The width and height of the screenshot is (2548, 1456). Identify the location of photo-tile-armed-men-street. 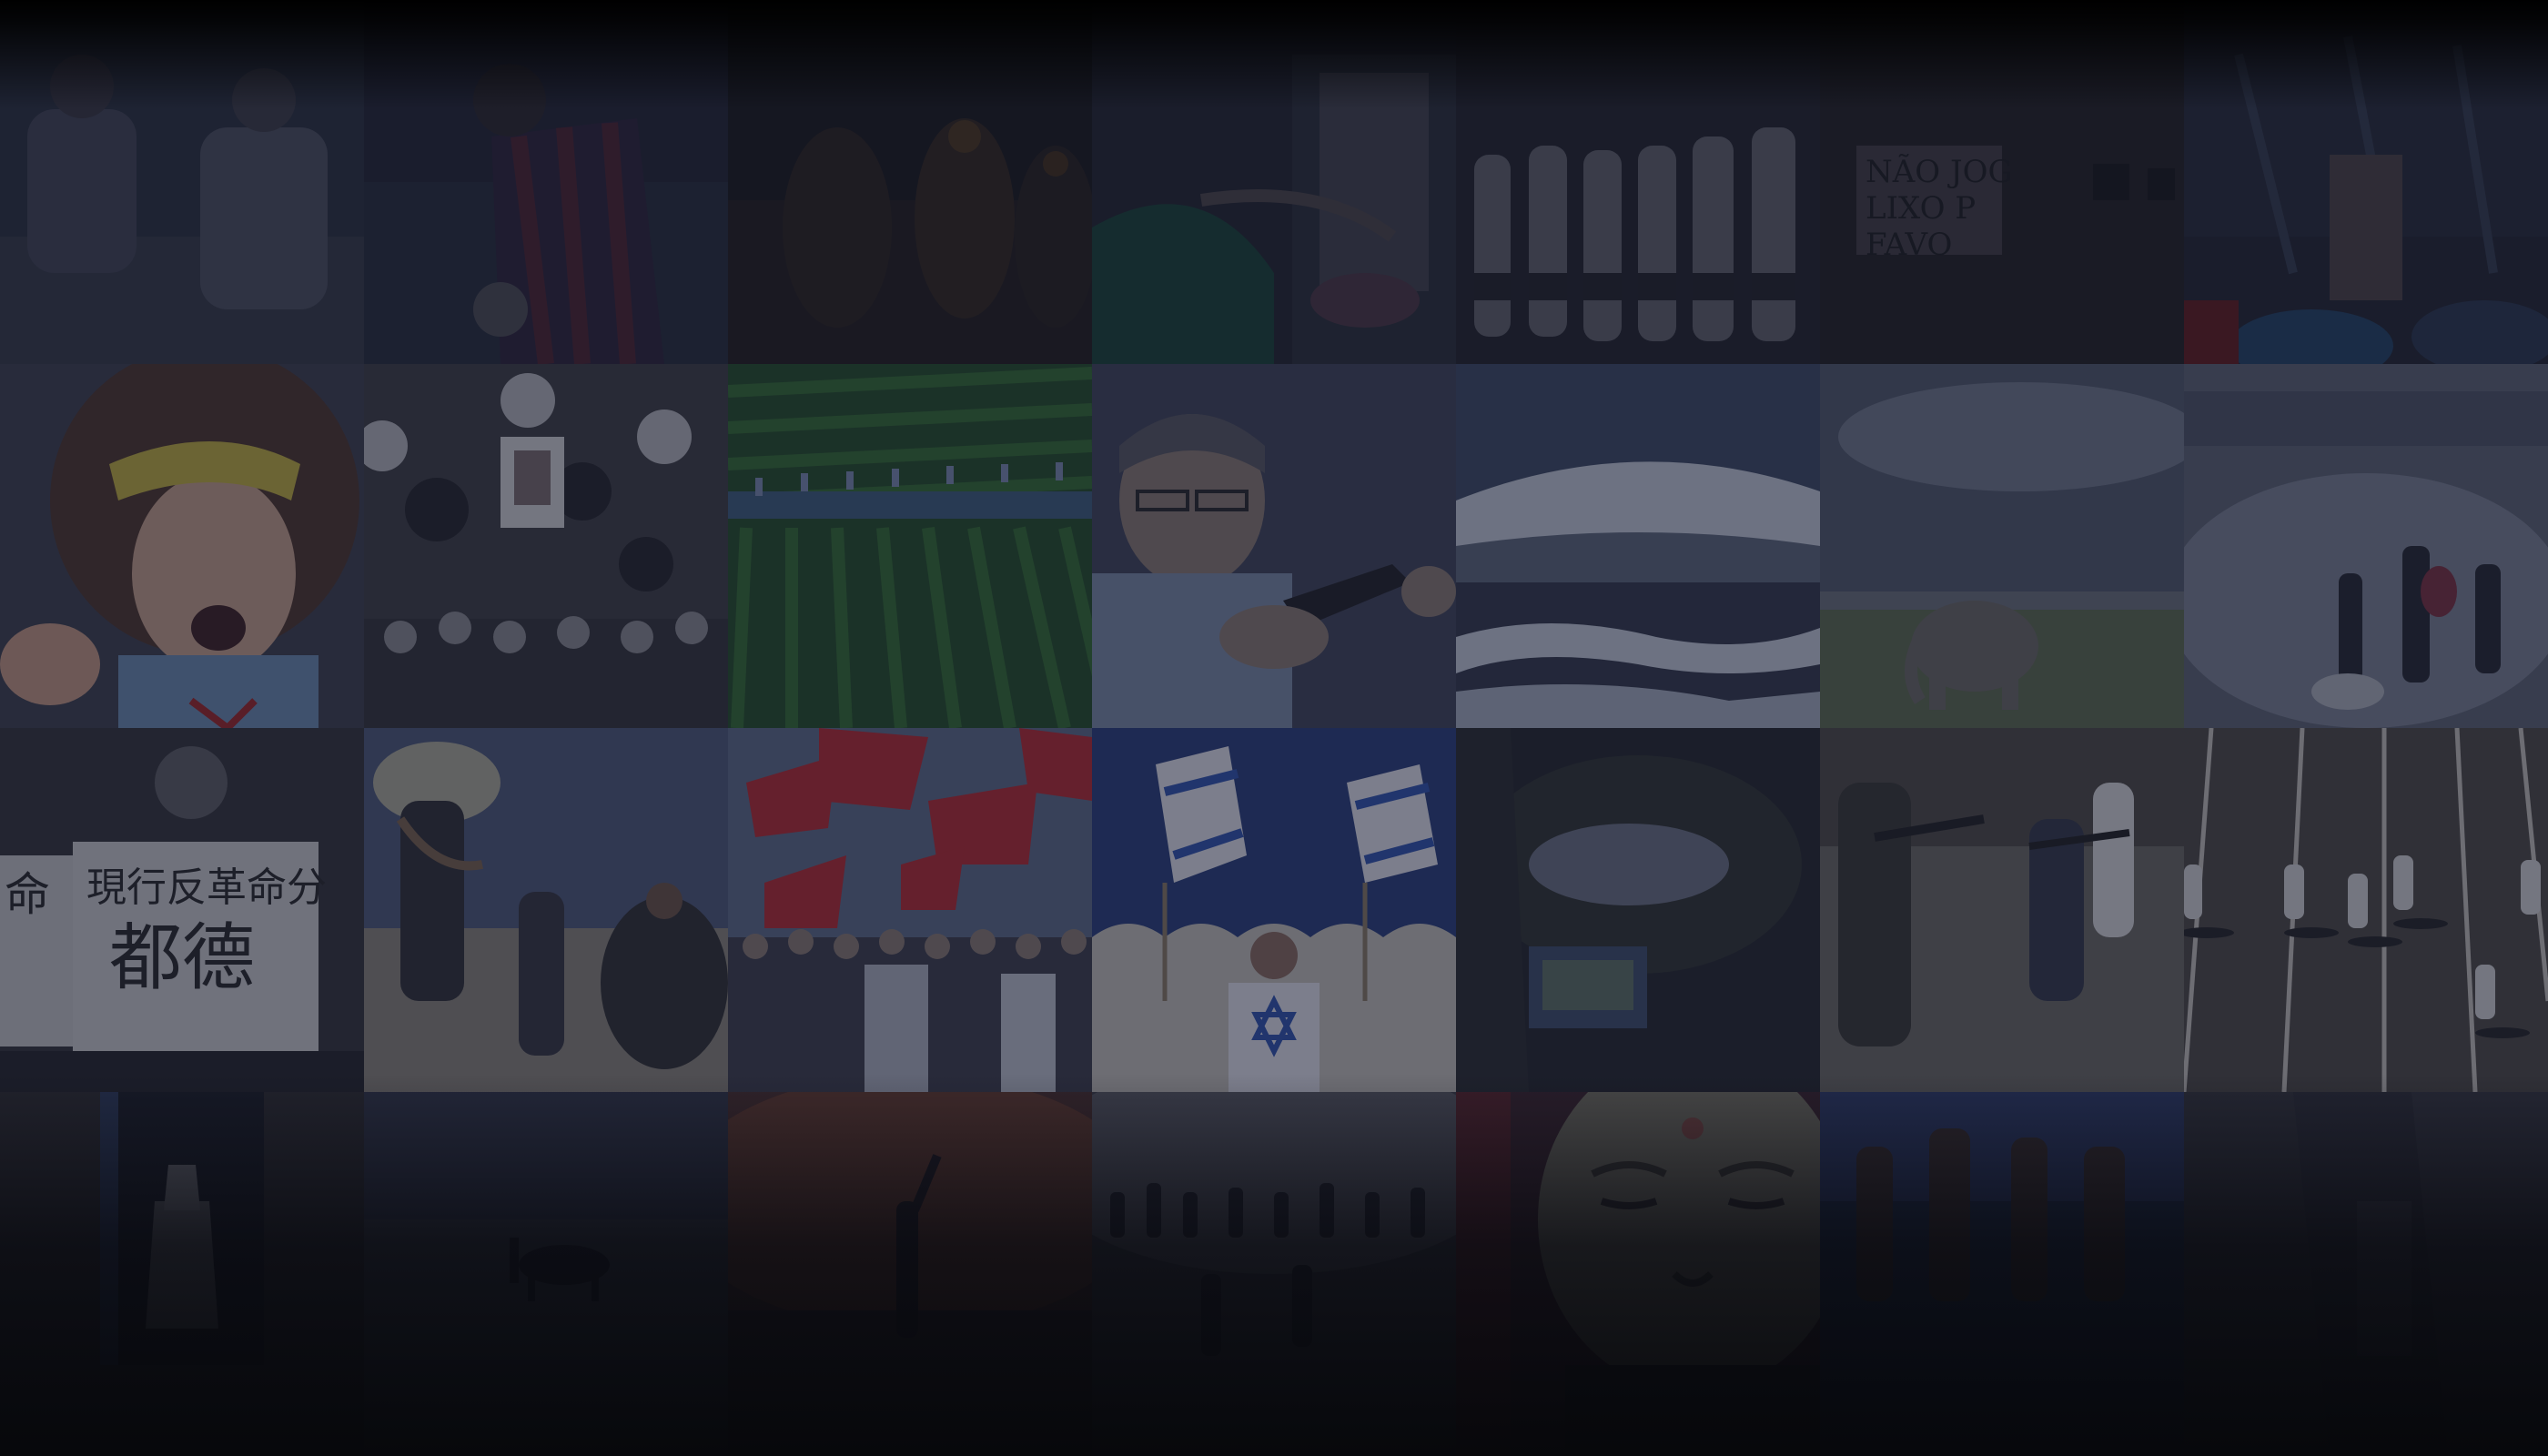
(2002, 910).